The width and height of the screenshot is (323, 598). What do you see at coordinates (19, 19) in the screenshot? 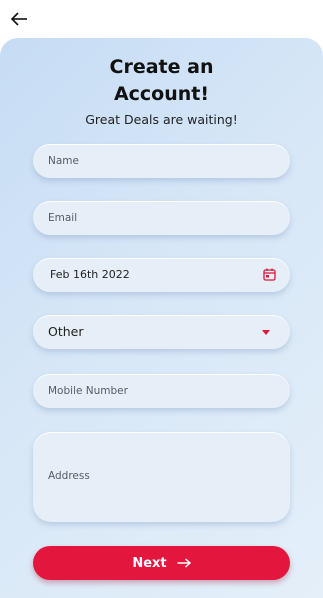
I see `back-arrow-icon` at bounding box center [19, 19].